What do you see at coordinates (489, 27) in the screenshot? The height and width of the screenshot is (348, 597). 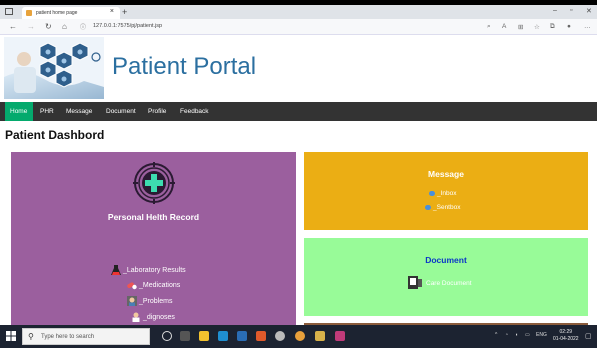 I see `zoom-icon: ⌕` at bounding box center [489, 27].